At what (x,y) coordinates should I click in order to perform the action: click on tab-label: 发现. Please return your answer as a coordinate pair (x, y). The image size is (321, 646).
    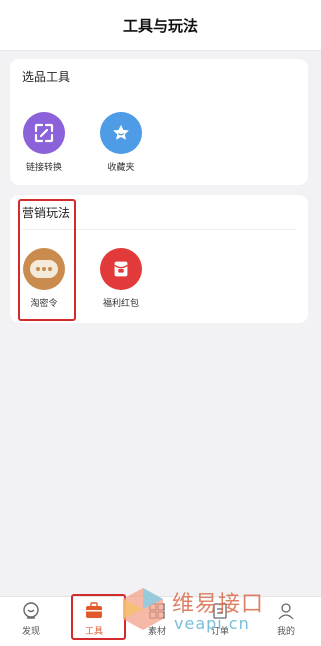
    Looking at the image, I should click on (30, 632).